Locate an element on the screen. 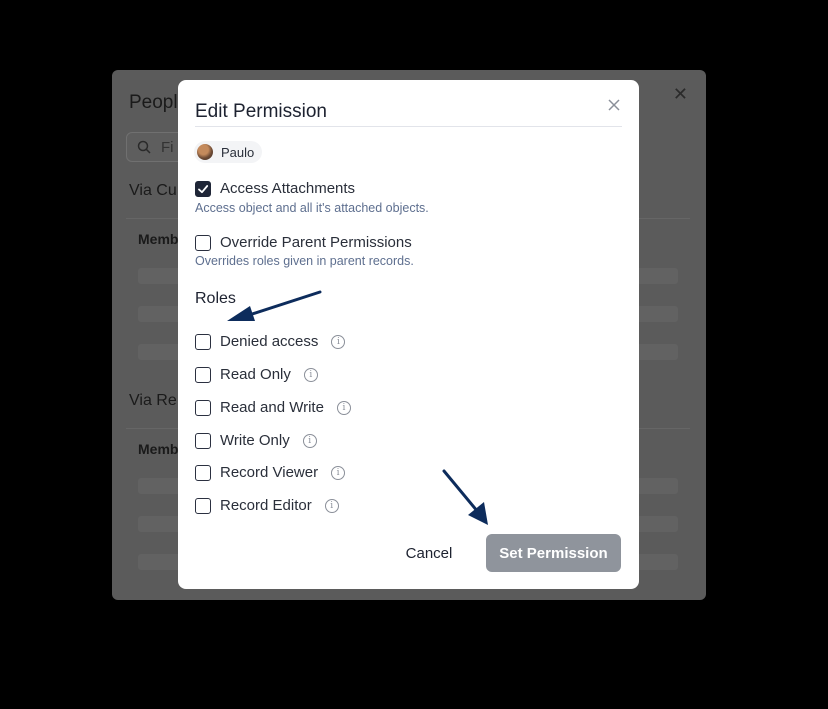 Image resolution: width=828 pixels, height=709 pixels. access-attachments-checkbox is located at coordinates (203, 188).